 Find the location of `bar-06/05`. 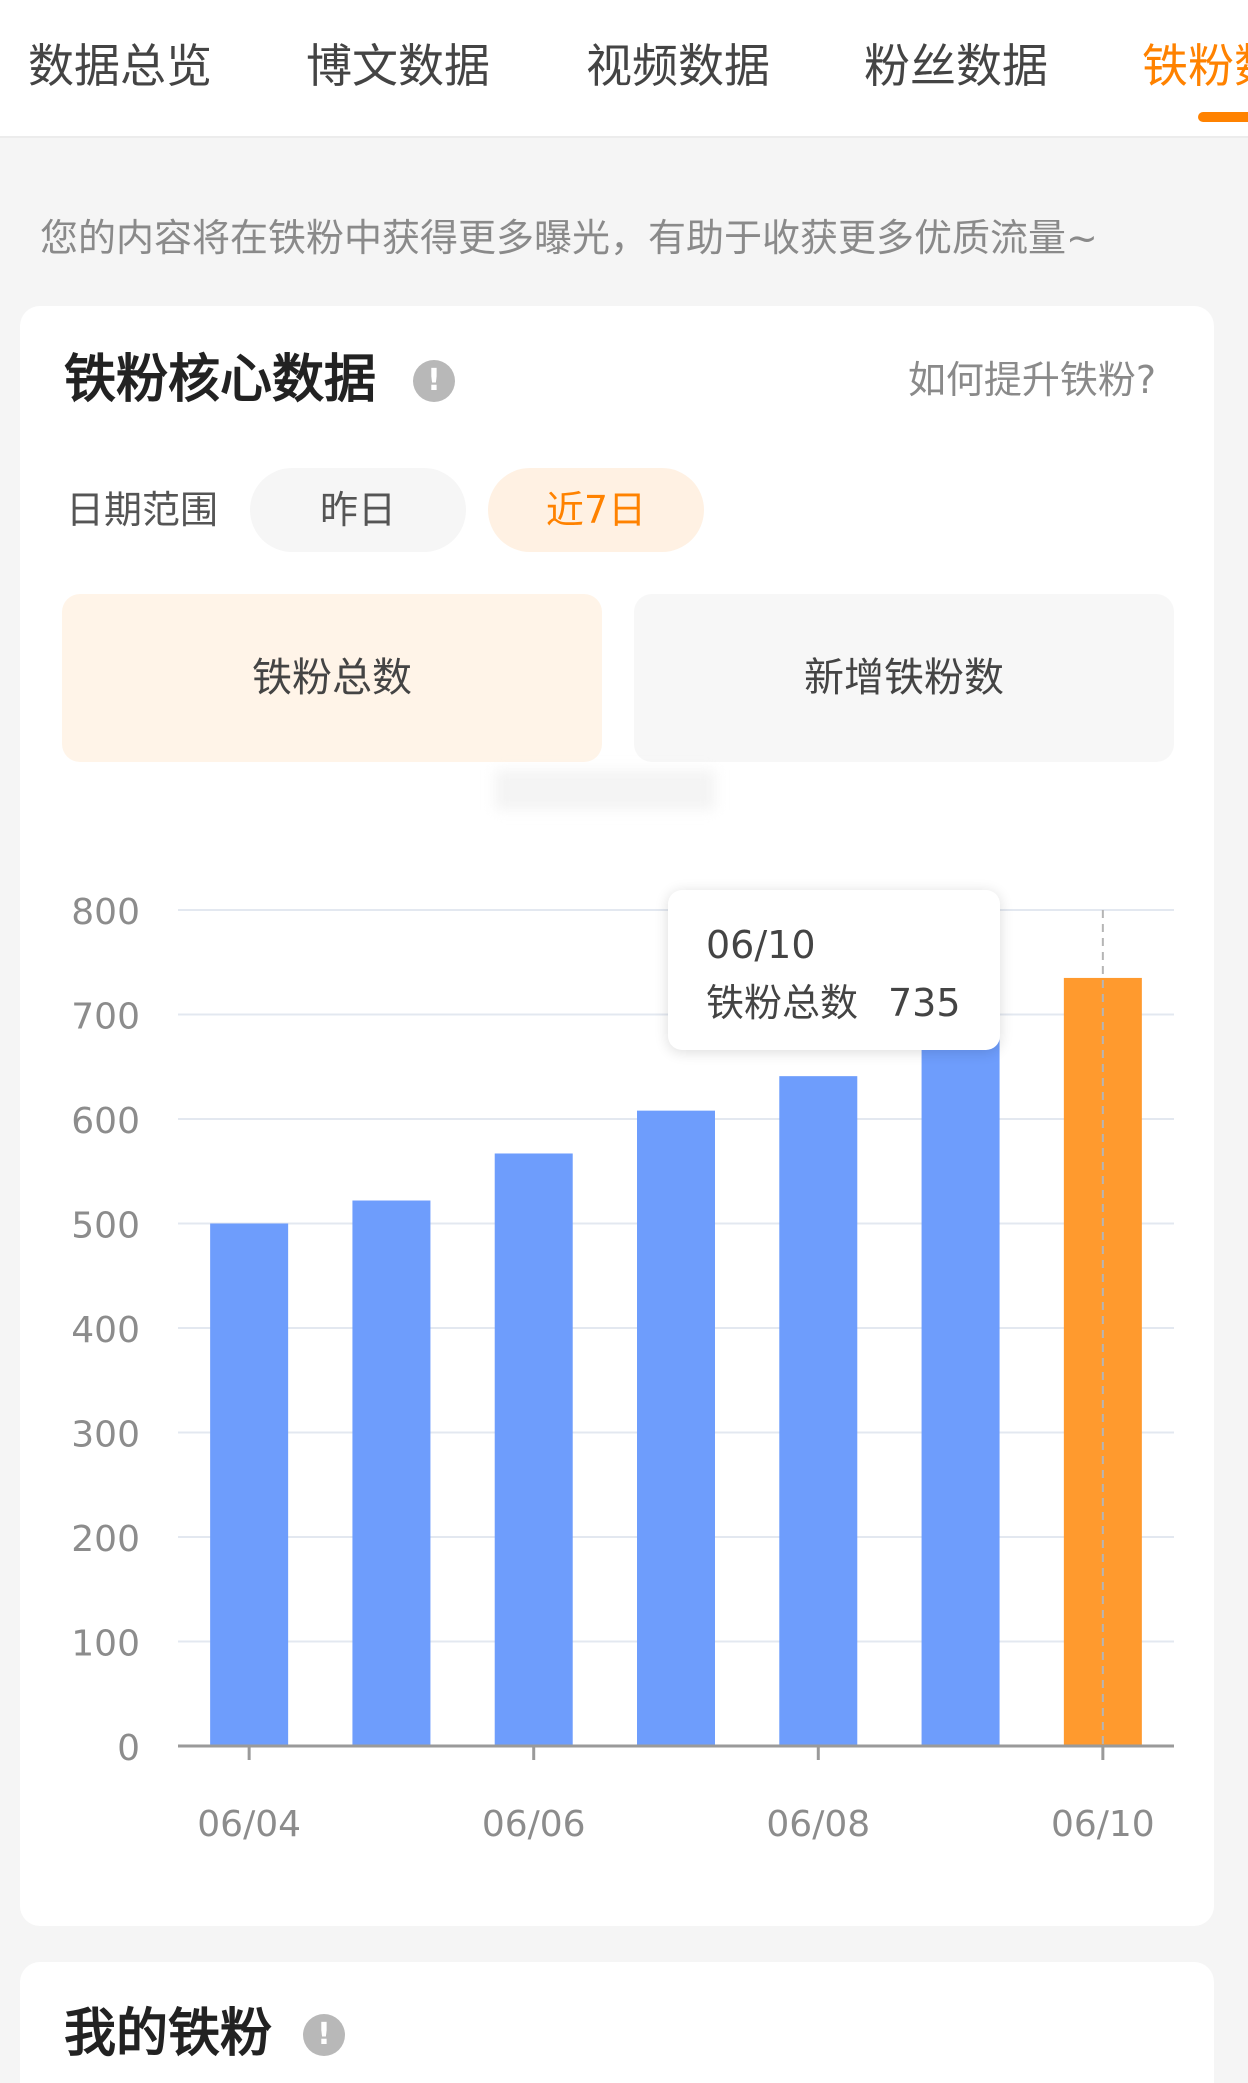

bar-06/05 is located at coordinates (391, 1473).